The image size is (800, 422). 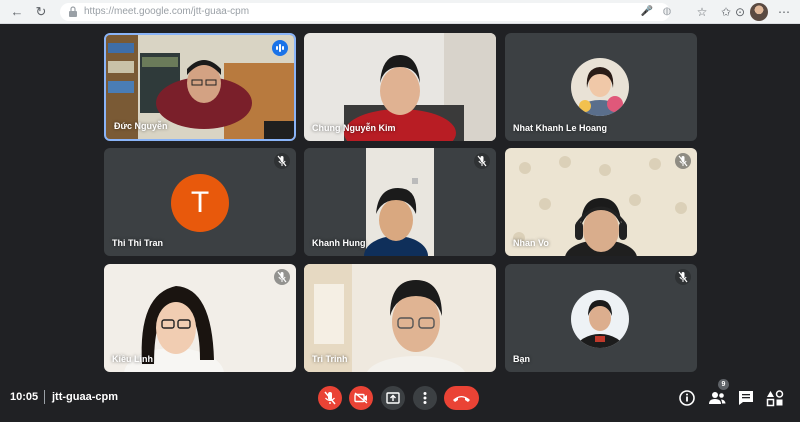 I want to click on participant-tile: Tri Trinh, so click(x=400, y=318).